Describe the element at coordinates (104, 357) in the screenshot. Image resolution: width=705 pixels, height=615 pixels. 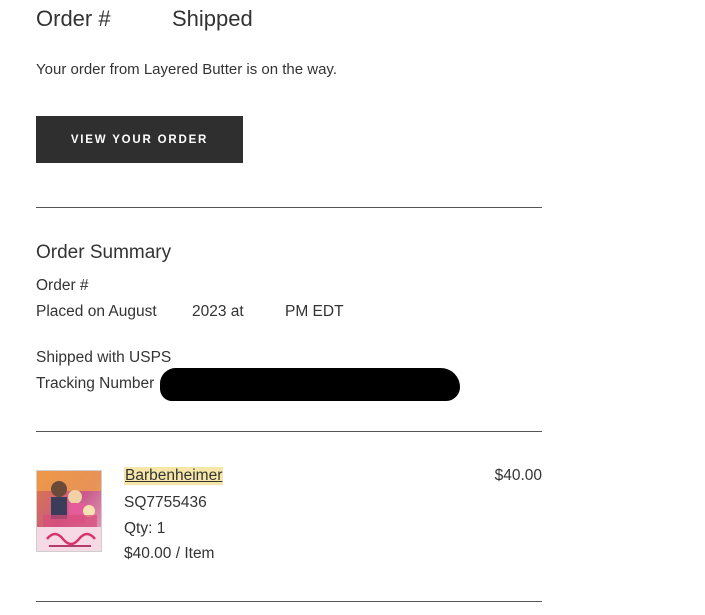
I see `shipped-with-line: Shipped with USPS` at that location.